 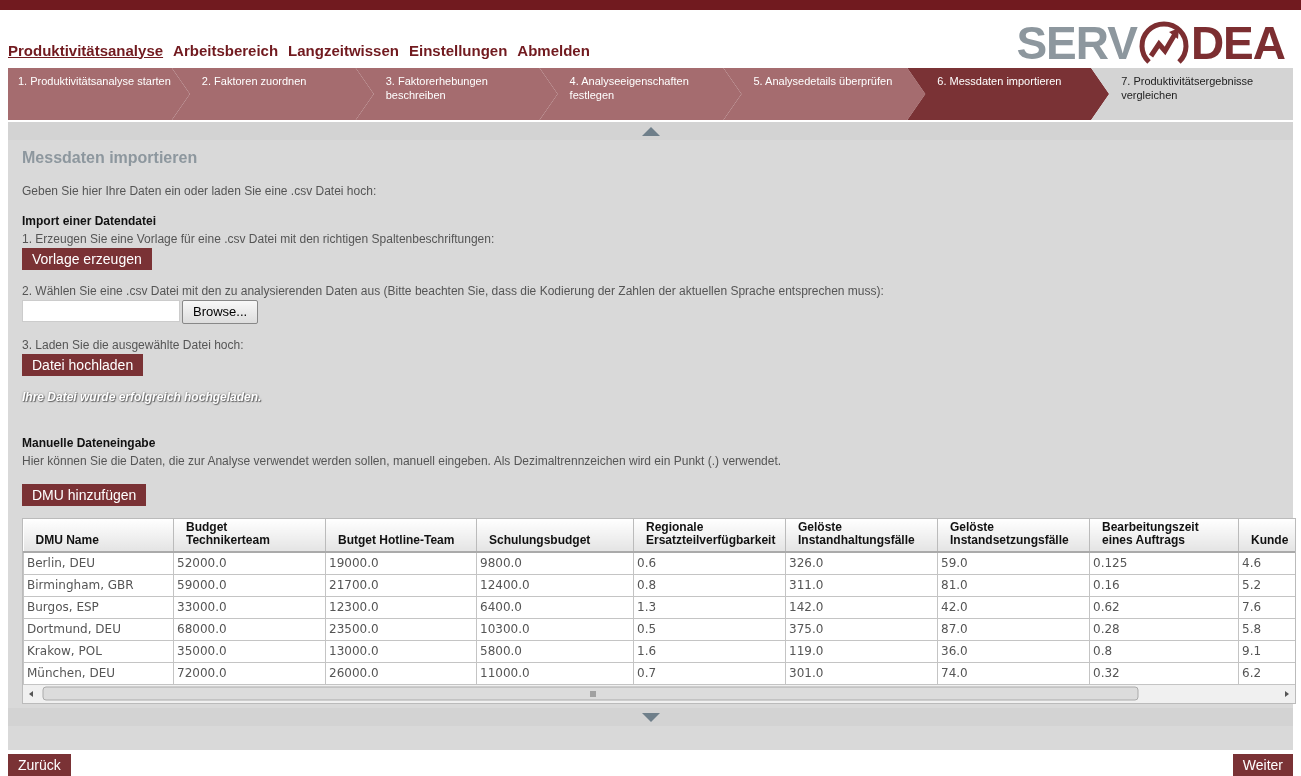 What do you see at coordinates (402, 461) in the screenshot?
I see `instruction-text: Hier können Sie die Daten, die zur Analyse verwendet werden sollen, manuell eingeben. Als Dezimaltrennzeichen wird ein Punkt (.) verwendet.` at bounding box center [402, 461].